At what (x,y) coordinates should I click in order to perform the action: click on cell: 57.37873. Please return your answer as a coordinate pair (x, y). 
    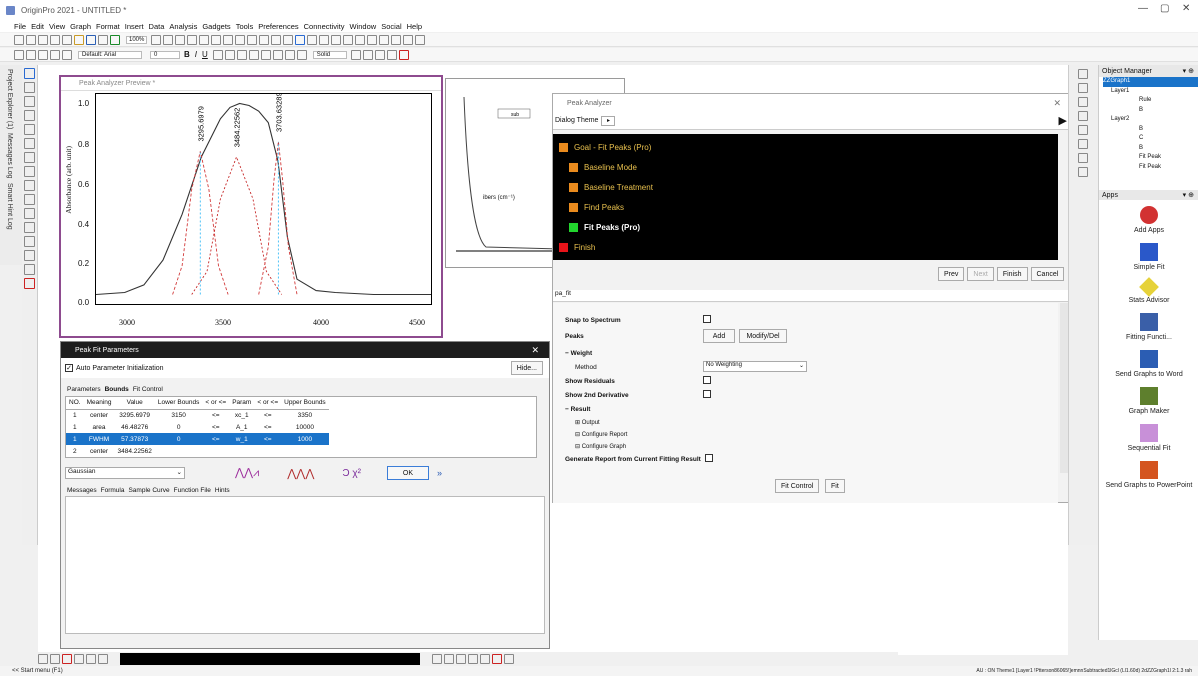
    Looking at the image, I should click on (134, 439).